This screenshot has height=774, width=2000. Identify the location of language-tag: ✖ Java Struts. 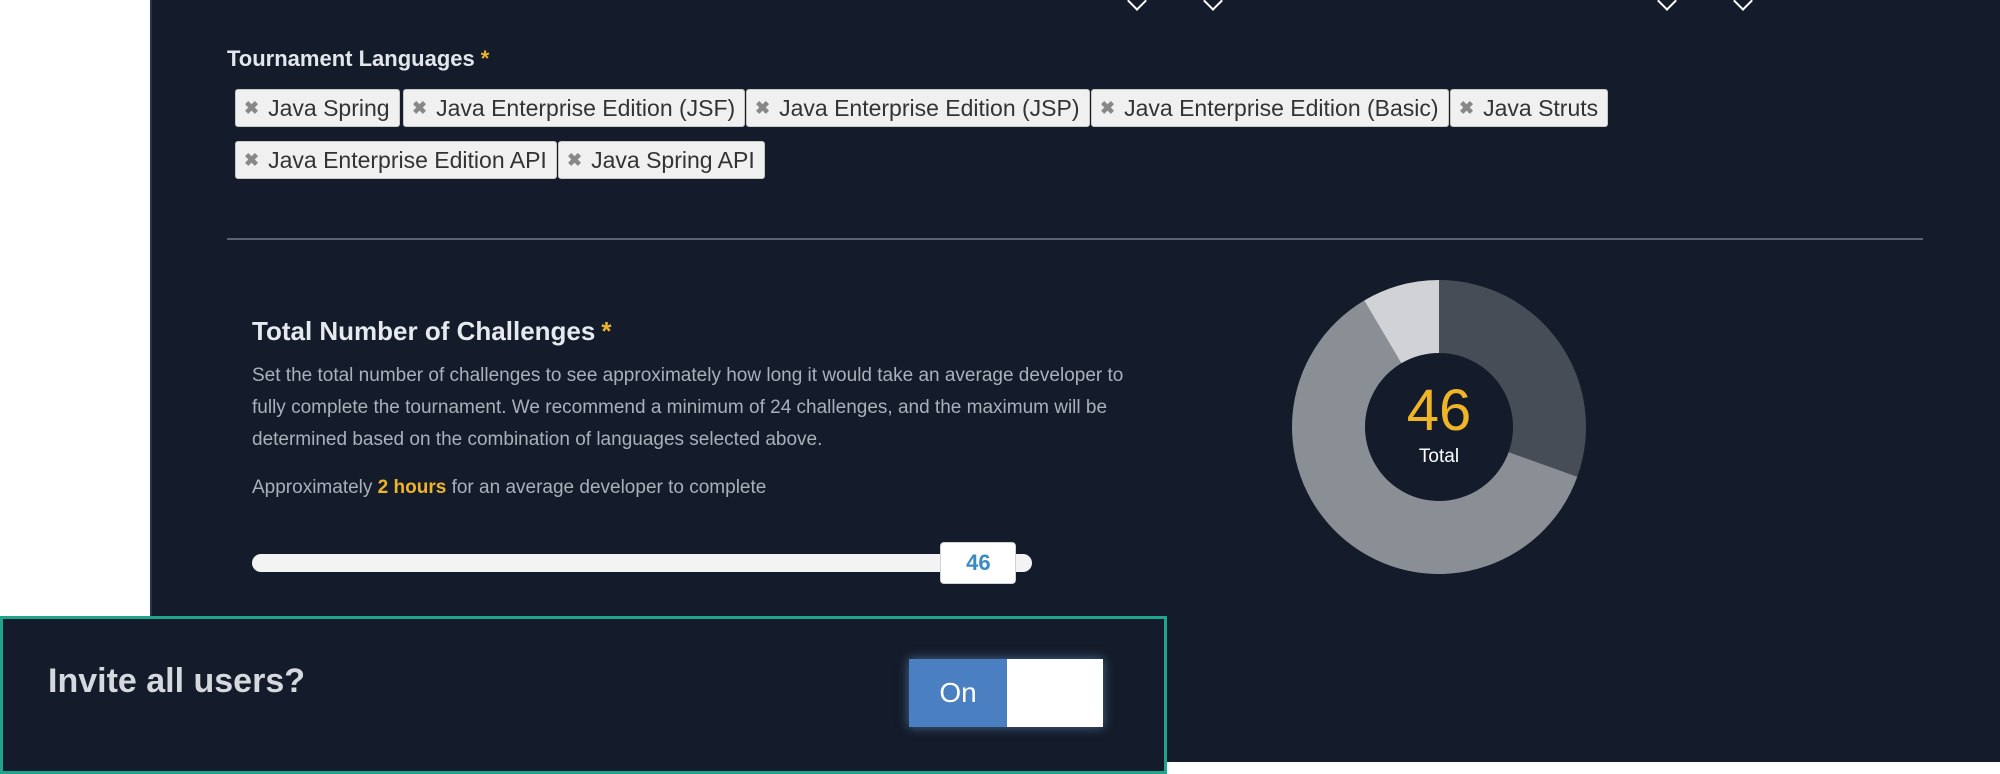
(1529, 108).